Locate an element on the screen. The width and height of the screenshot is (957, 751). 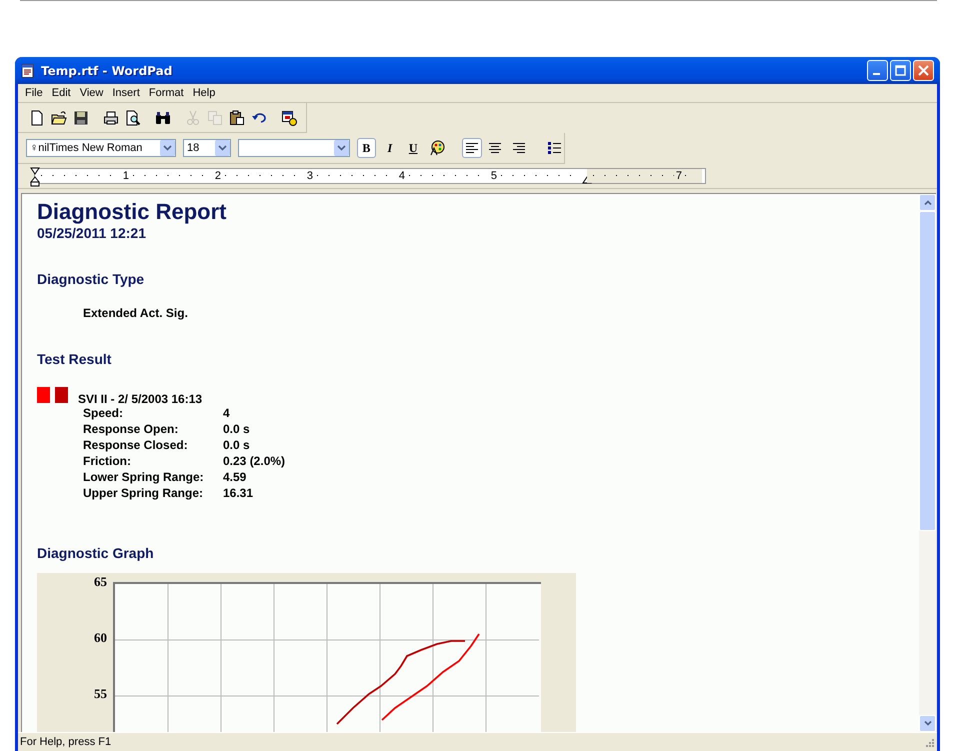
vertical-scrollbar is located at coordinates (927, 463).